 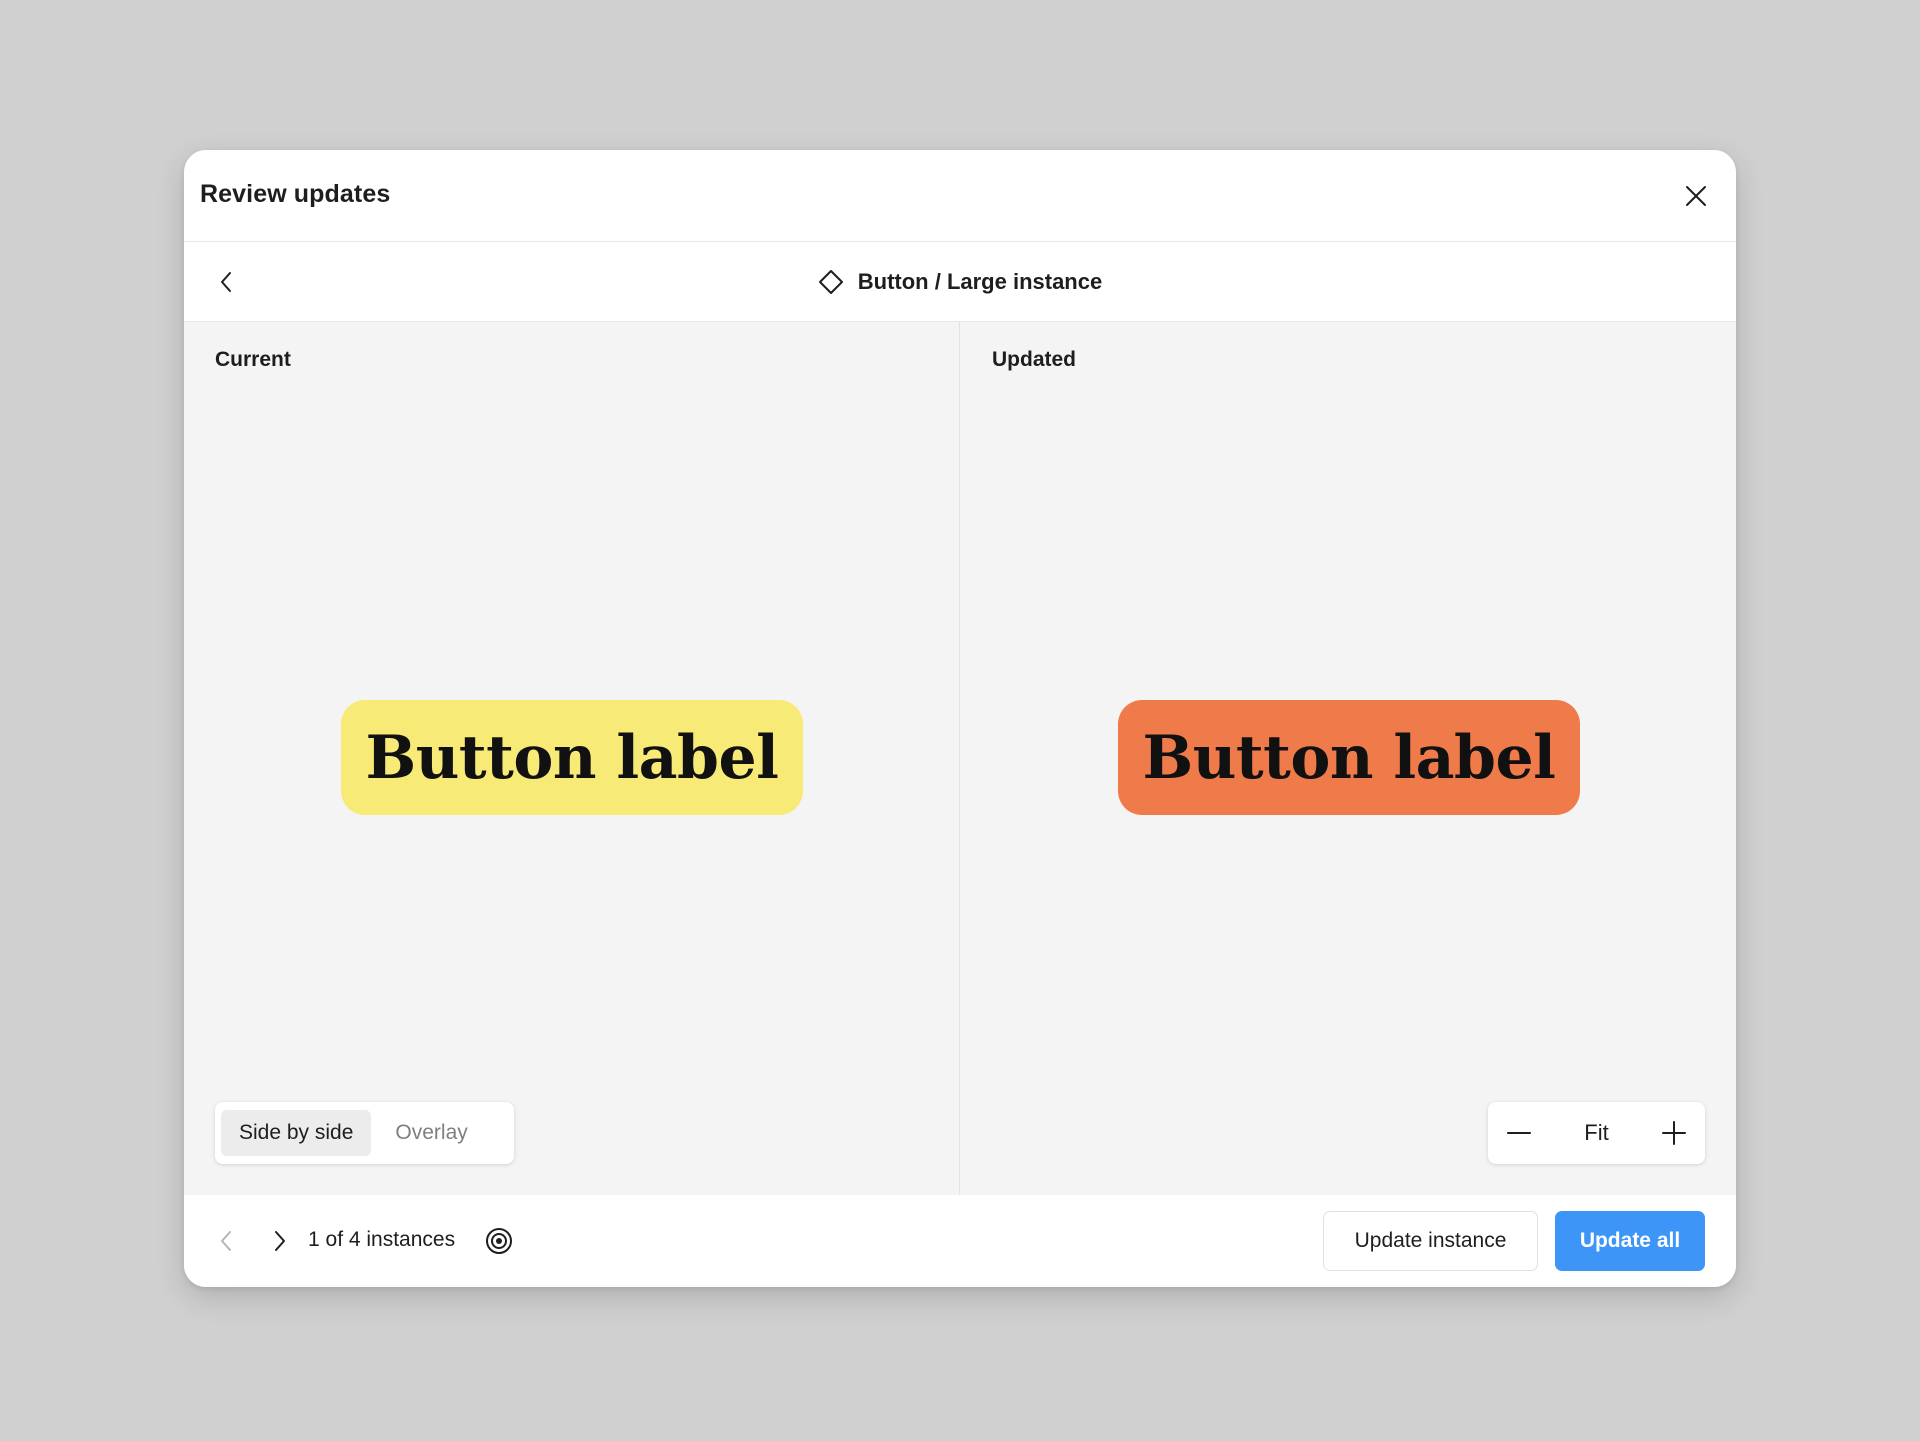 What do you see at coordinates (960, 196) in the screenshot?
I see `dialog-header: Review updates` at bounding box center [960, 196].